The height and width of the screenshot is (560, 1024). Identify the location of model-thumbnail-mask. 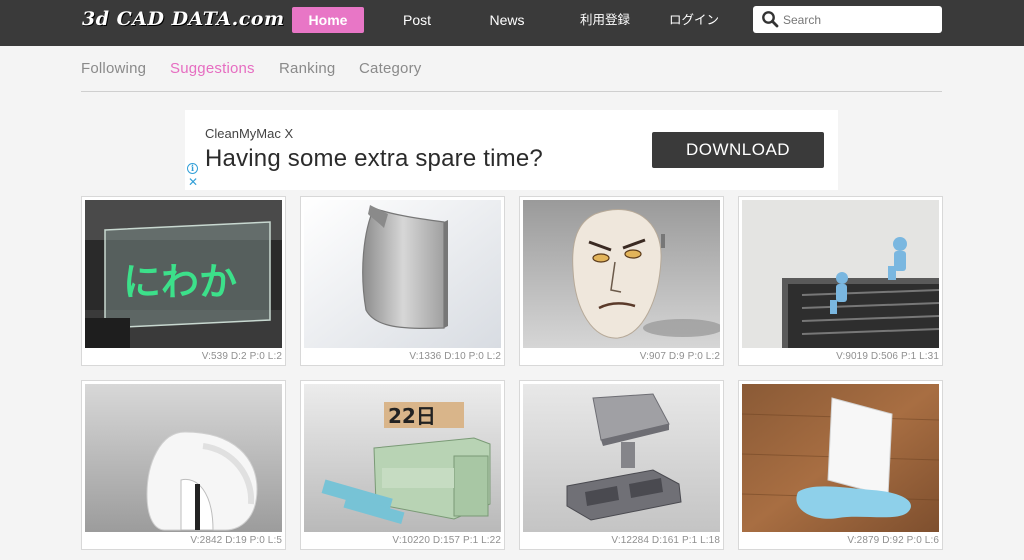
(621, 274).